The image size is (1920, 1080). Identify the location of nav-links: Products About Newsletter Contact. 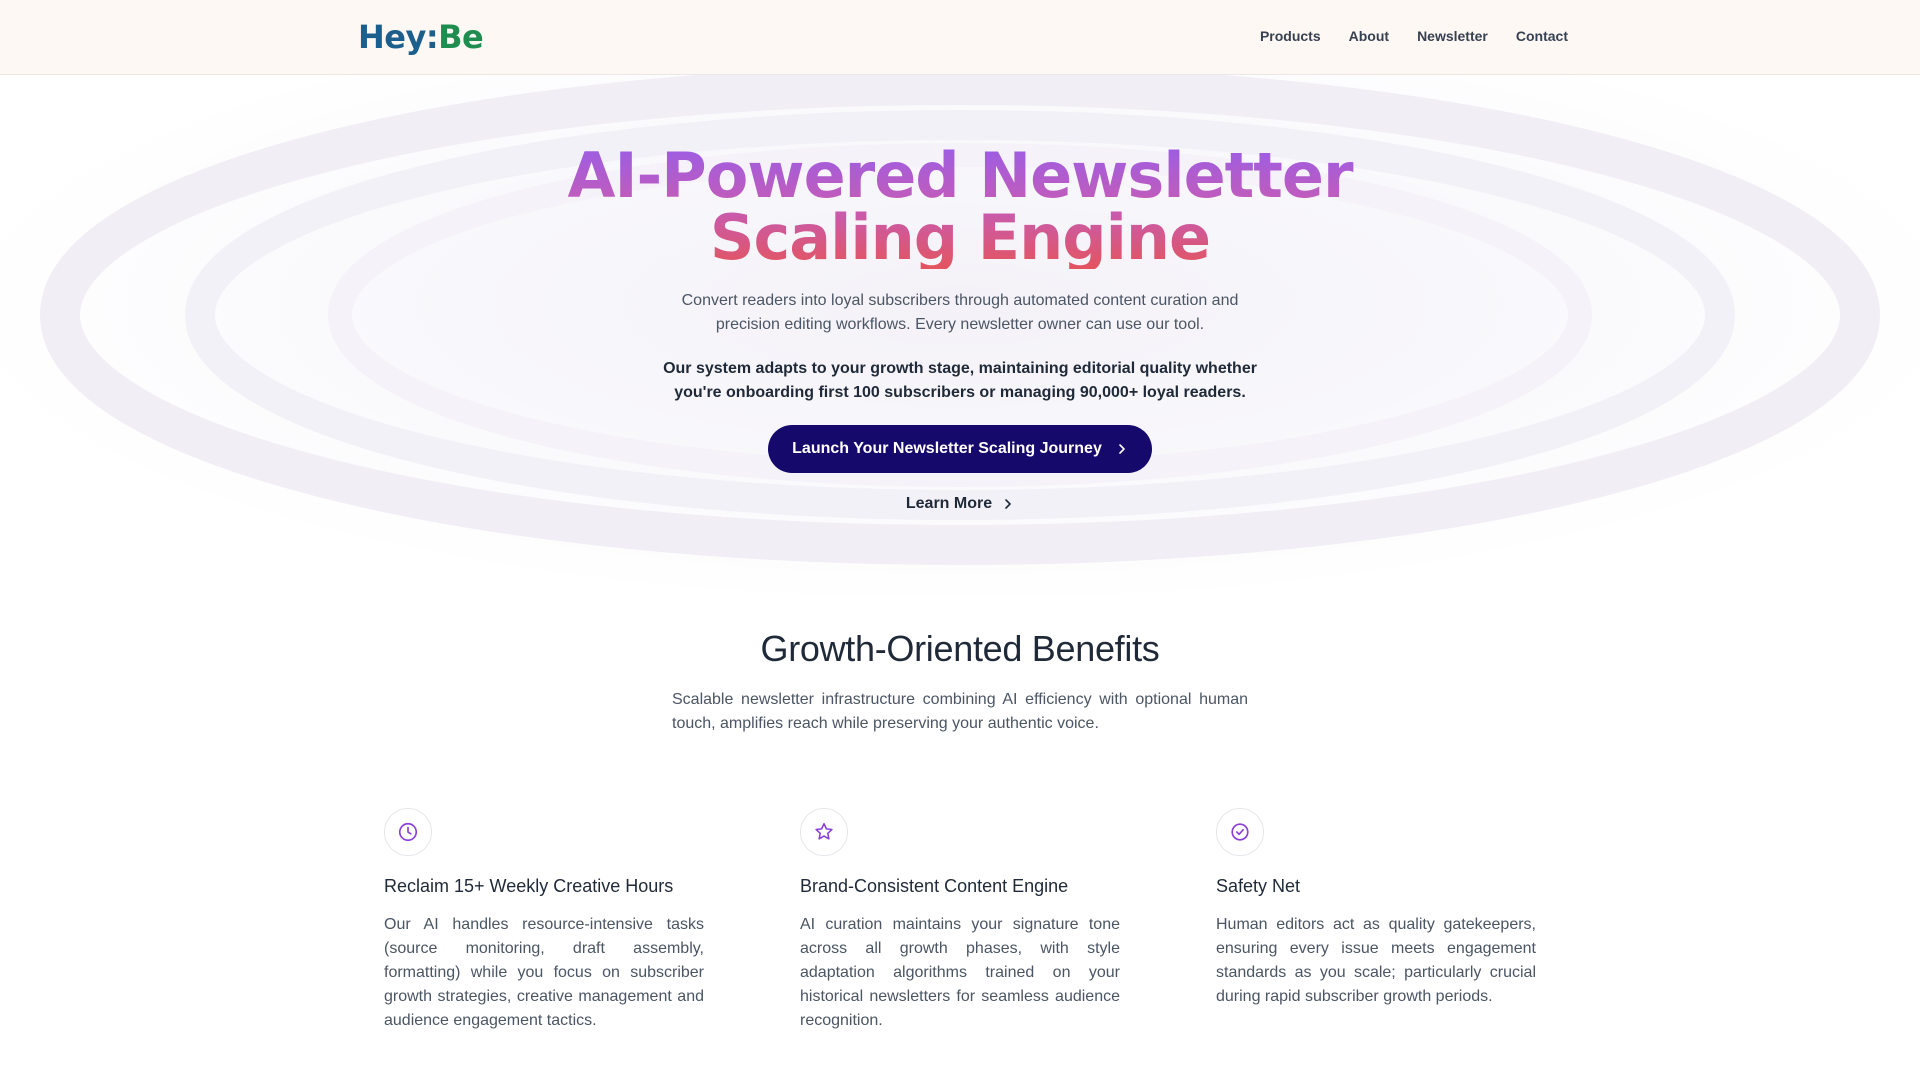
(1414, 36).